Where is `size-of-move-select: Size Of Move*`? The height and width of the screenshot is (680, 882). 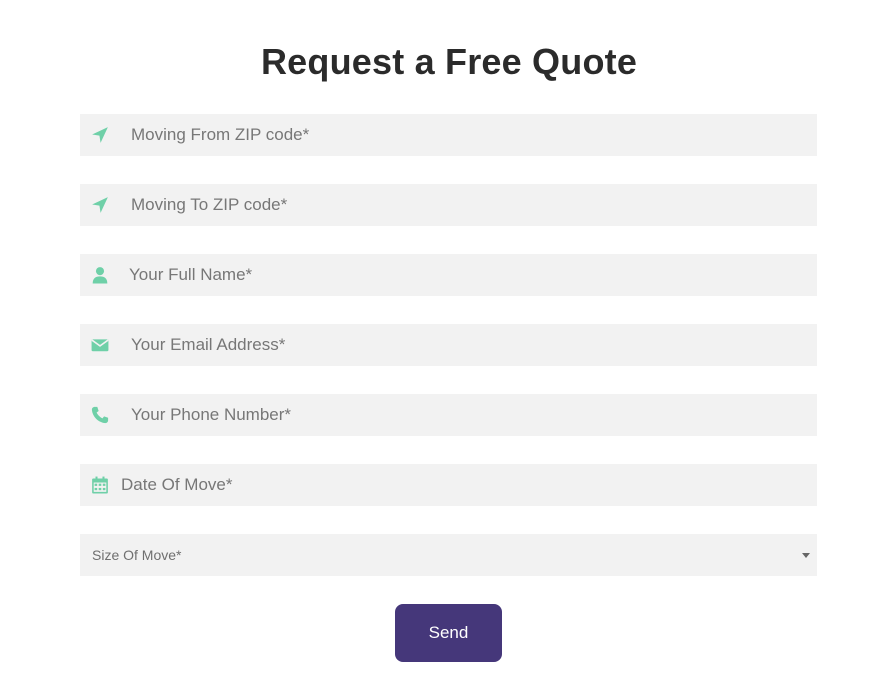
size-of-move-select: Size Of Move* is located at coordinates (448, 555).